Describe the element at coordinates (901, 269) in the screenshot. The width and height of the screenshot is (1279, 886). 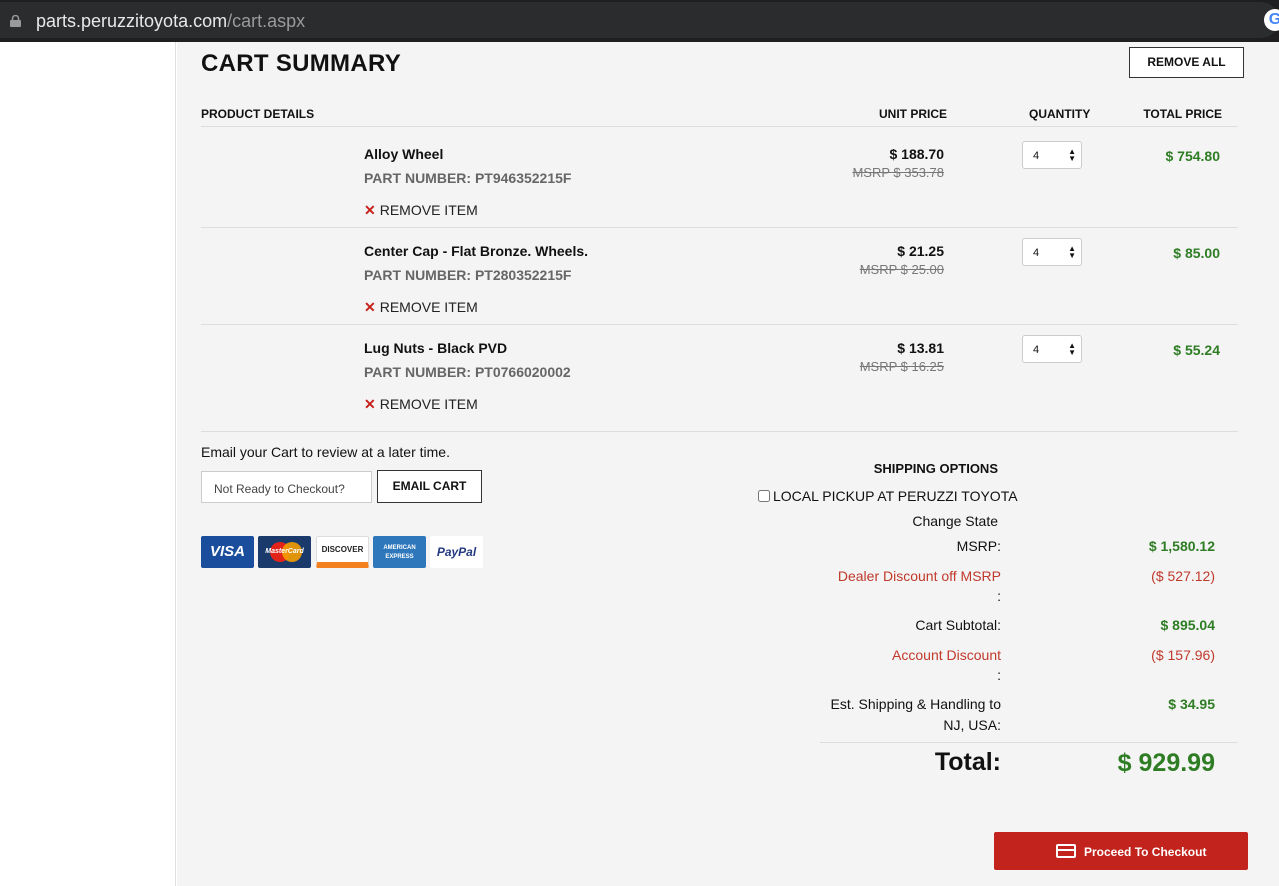
I see `msrp-price: MSRP $ 25.00` at that location.